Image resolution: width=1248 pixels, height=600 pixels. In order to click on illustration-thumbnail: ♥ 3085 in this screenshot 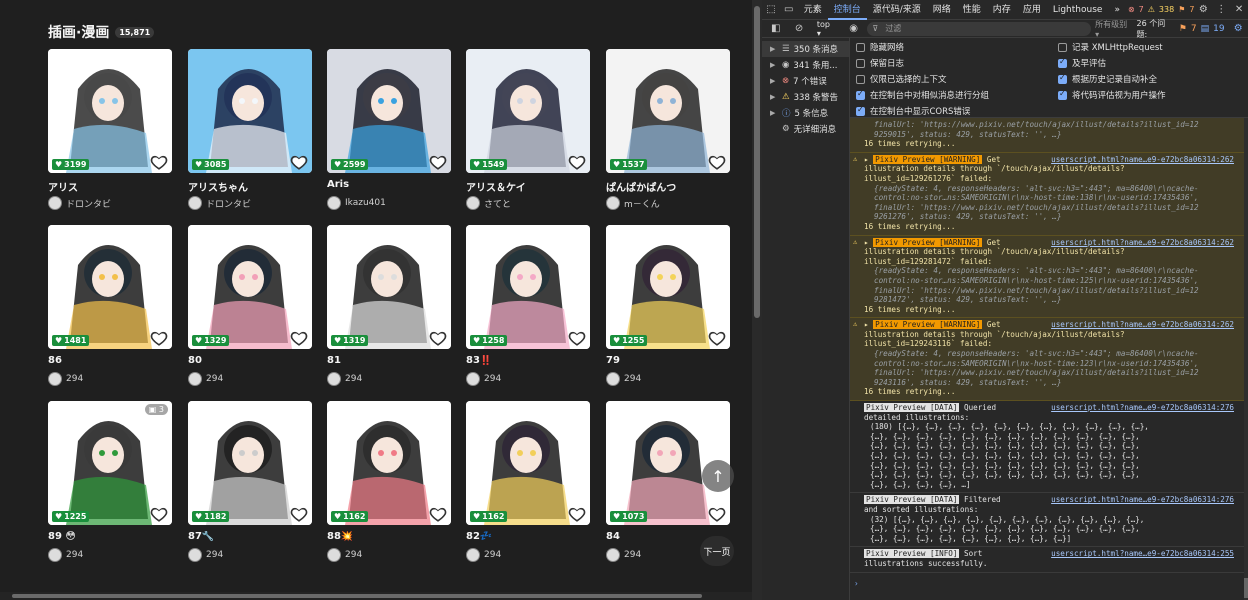, I will do `click(250, 111)`.